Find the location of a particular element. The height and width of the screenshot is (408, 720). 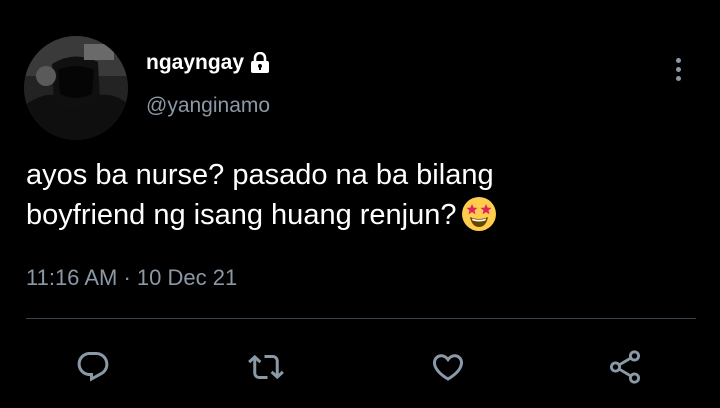

reply-icon is located at coordinates (93, 367).